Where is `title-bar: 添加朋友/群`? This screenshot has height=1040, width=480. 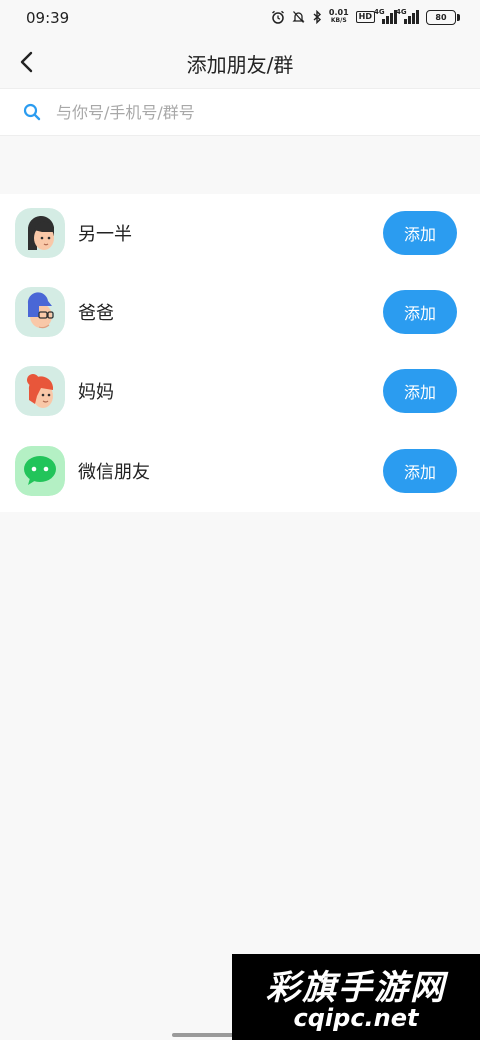
title-bar: 添加朋友/群 is located at coordinates (240, 62).